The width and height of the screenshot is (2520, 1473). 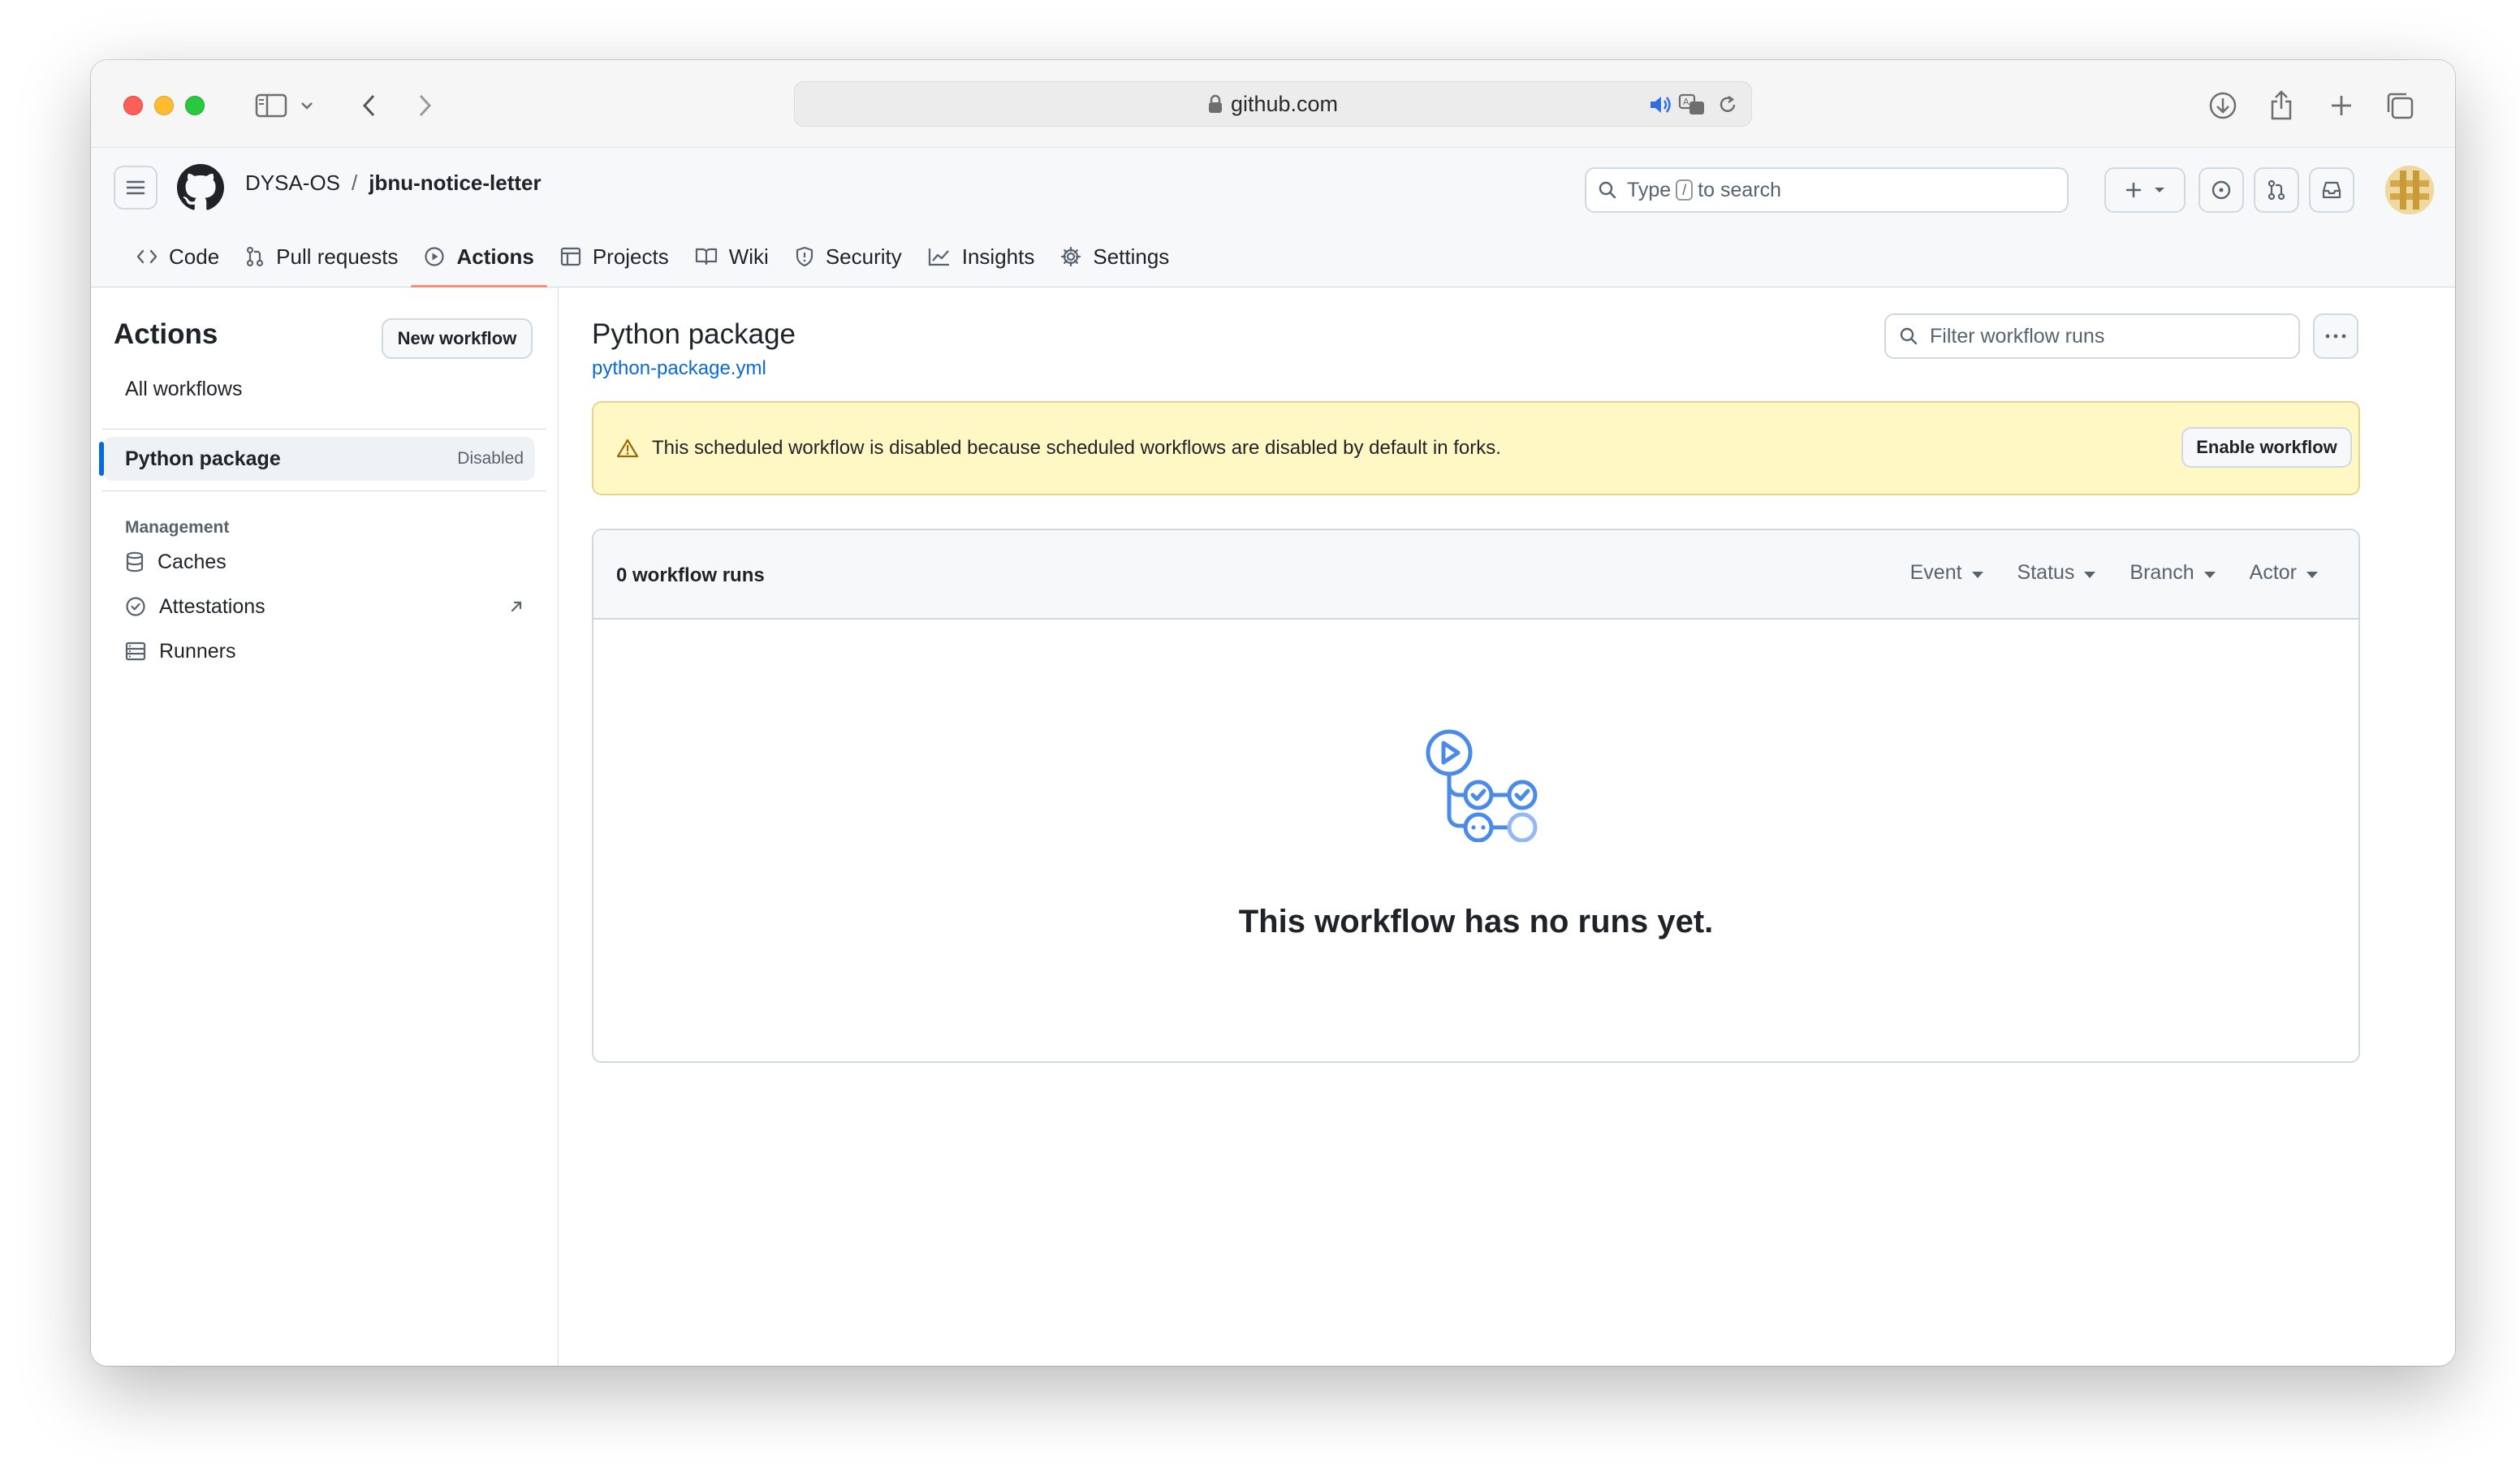 What do you see at coordinates (201, 187) in the screenshot?
I see `github-logo` at bounding box center [201, 187].